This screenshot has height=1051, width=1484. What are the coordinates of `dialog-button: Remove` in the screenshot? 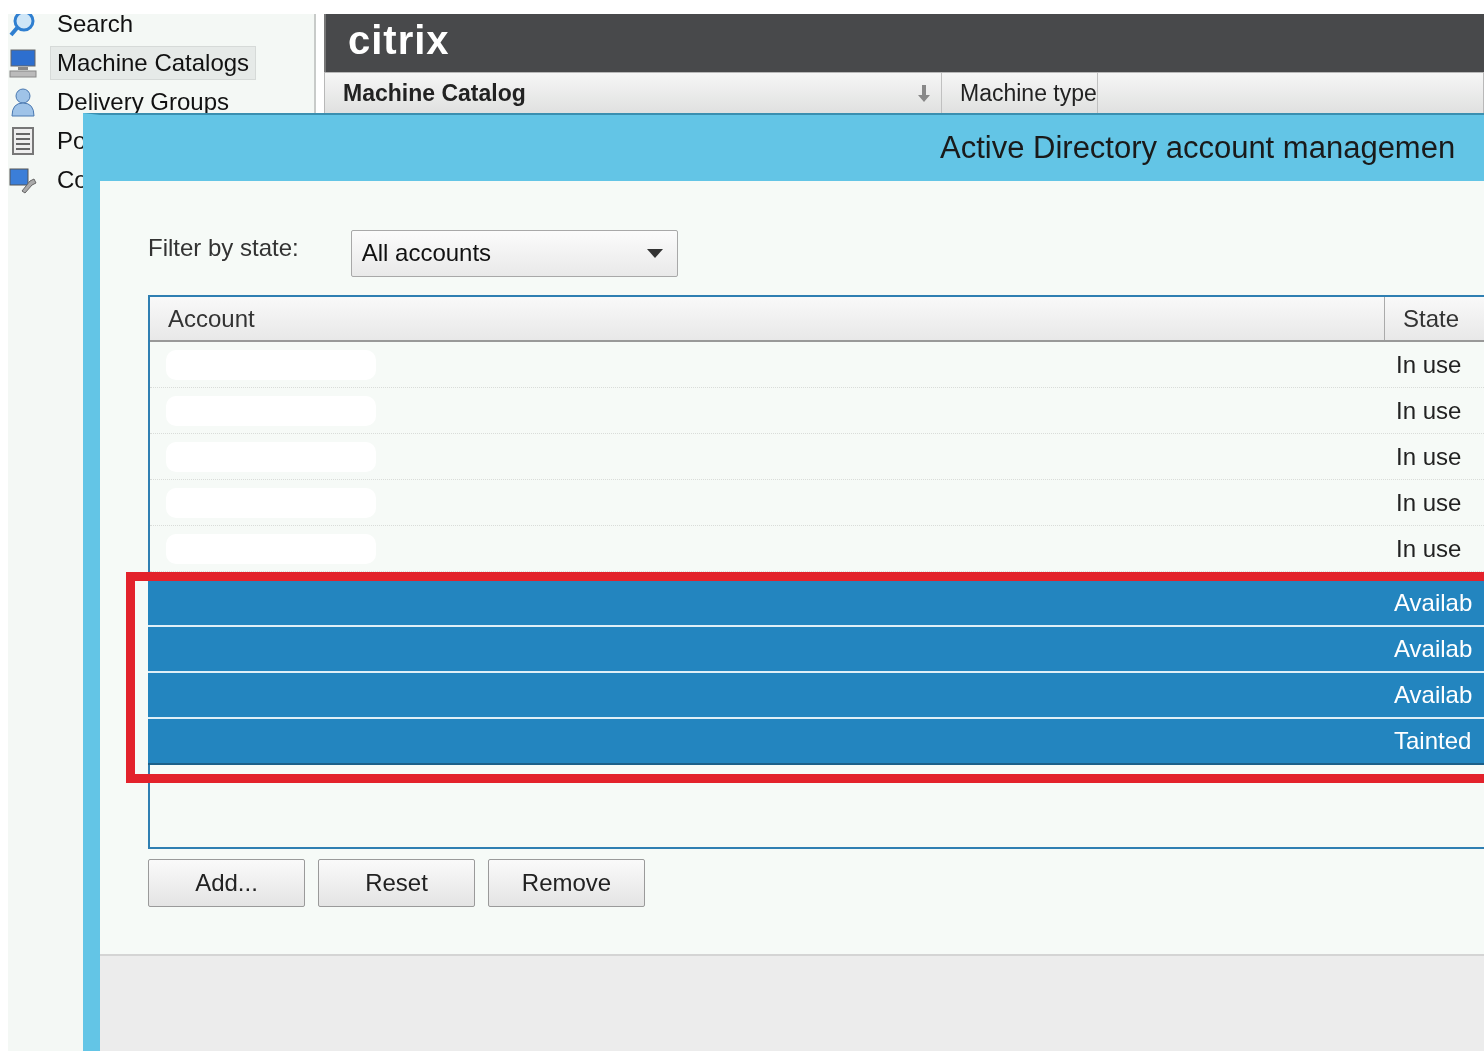 It's located at (566, 883).